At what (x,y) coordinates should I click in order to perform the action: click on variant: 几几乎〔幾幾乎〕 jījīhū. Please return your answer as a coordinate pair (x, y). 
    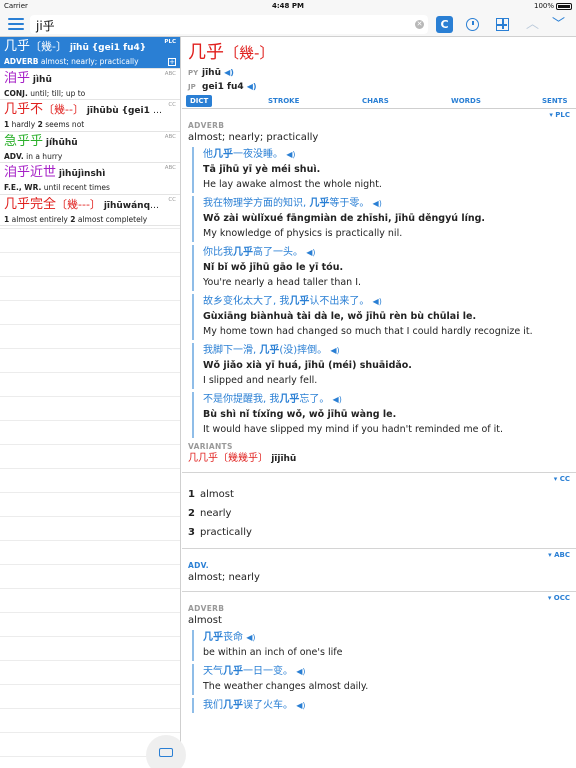
    Looking at the image, I should click on (379, 459).